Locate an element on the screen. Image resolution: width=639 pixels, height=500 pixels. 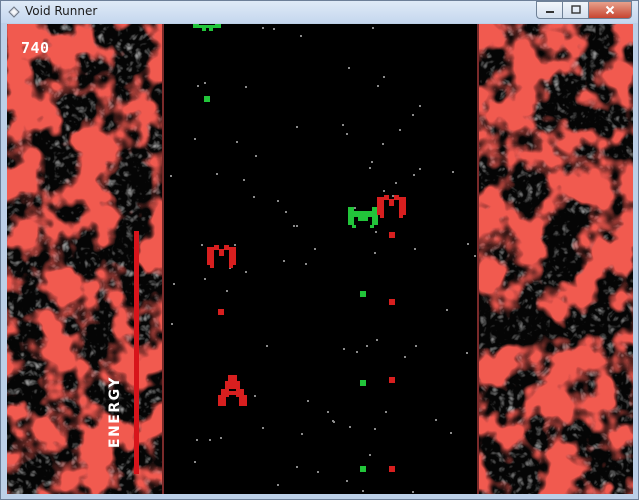
score-display: 740 is located at coordinates (35, 48).